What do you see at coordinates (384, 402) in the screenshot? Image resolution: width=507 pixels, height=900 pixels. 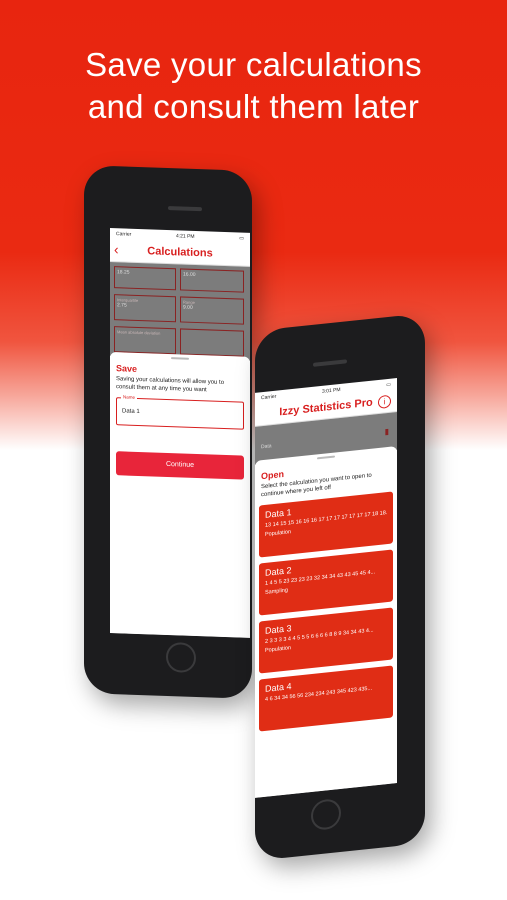 I see `info-icon: i` at bounding box center [384, 402].